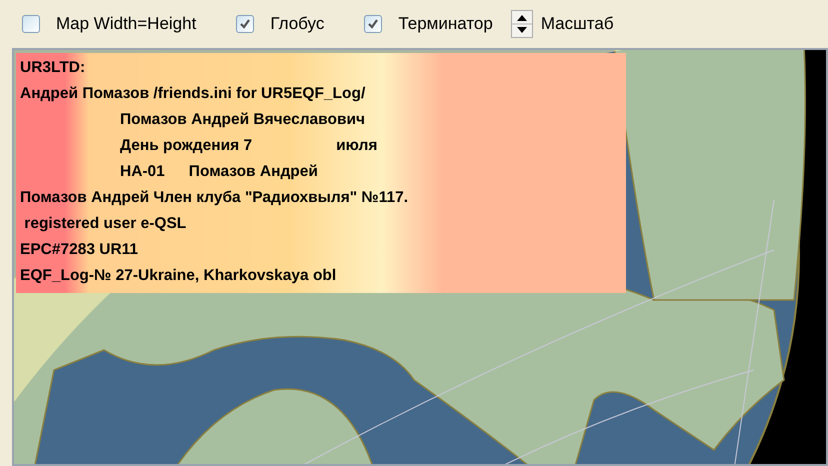  Describe the element at coordinates (126, 24) in the screenshot. I see `checkbox-label: Map Width=Height` at that location.